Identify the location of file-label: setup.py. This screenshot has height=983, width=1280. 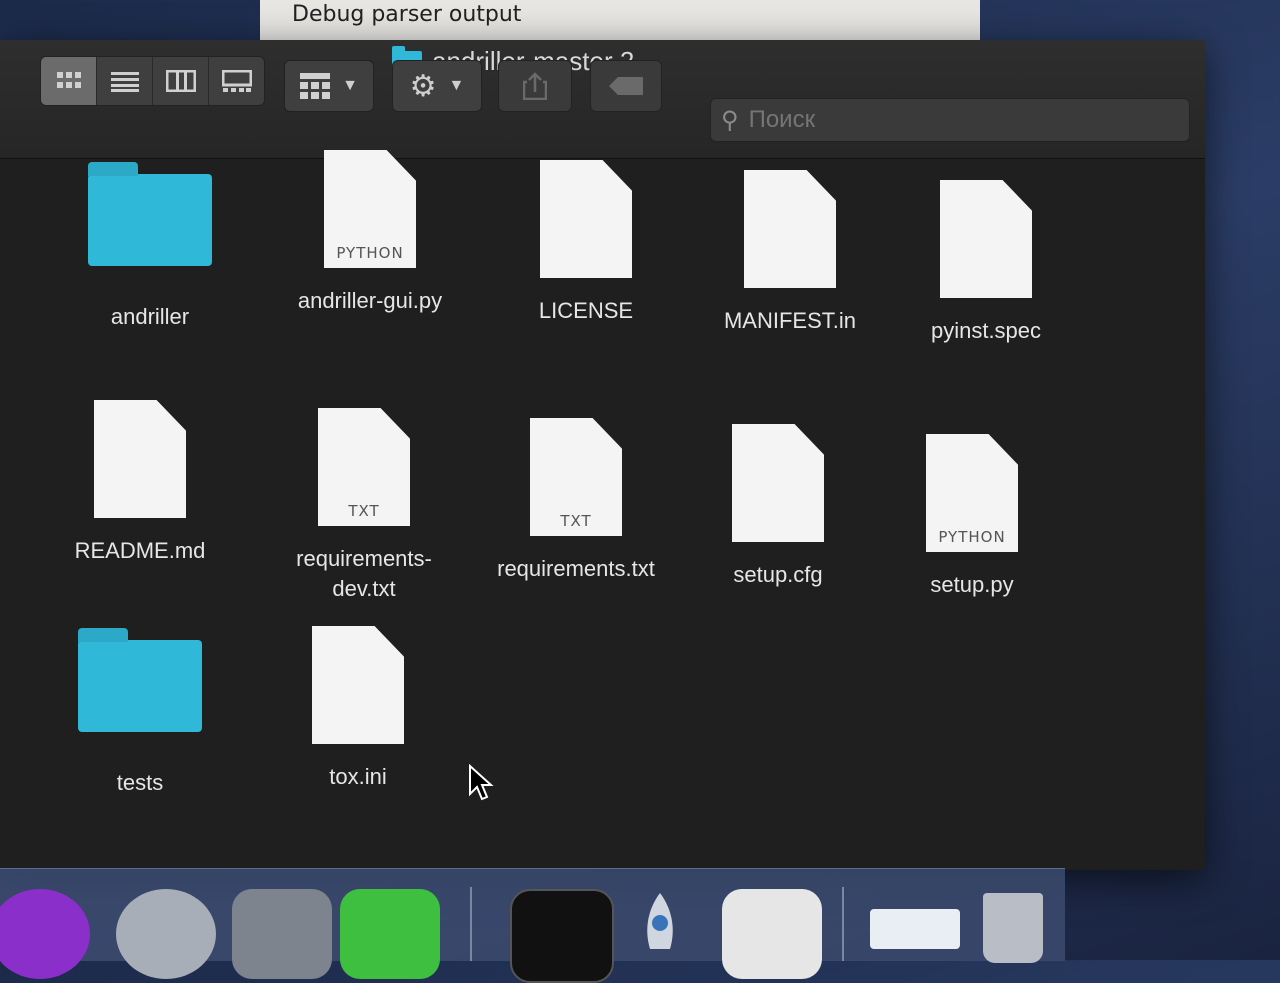
(972, 584).